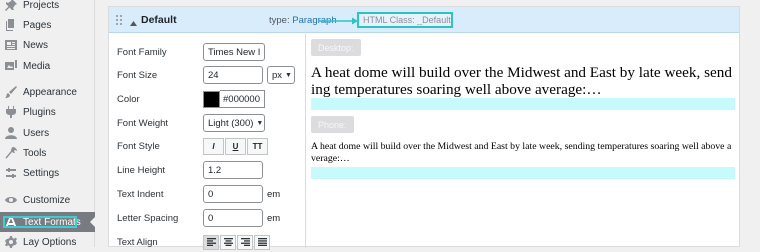 The height and width of the screenshot is (252, 760). I want to click on html-class-label: HTML Class: _Default, so click(405, 20).